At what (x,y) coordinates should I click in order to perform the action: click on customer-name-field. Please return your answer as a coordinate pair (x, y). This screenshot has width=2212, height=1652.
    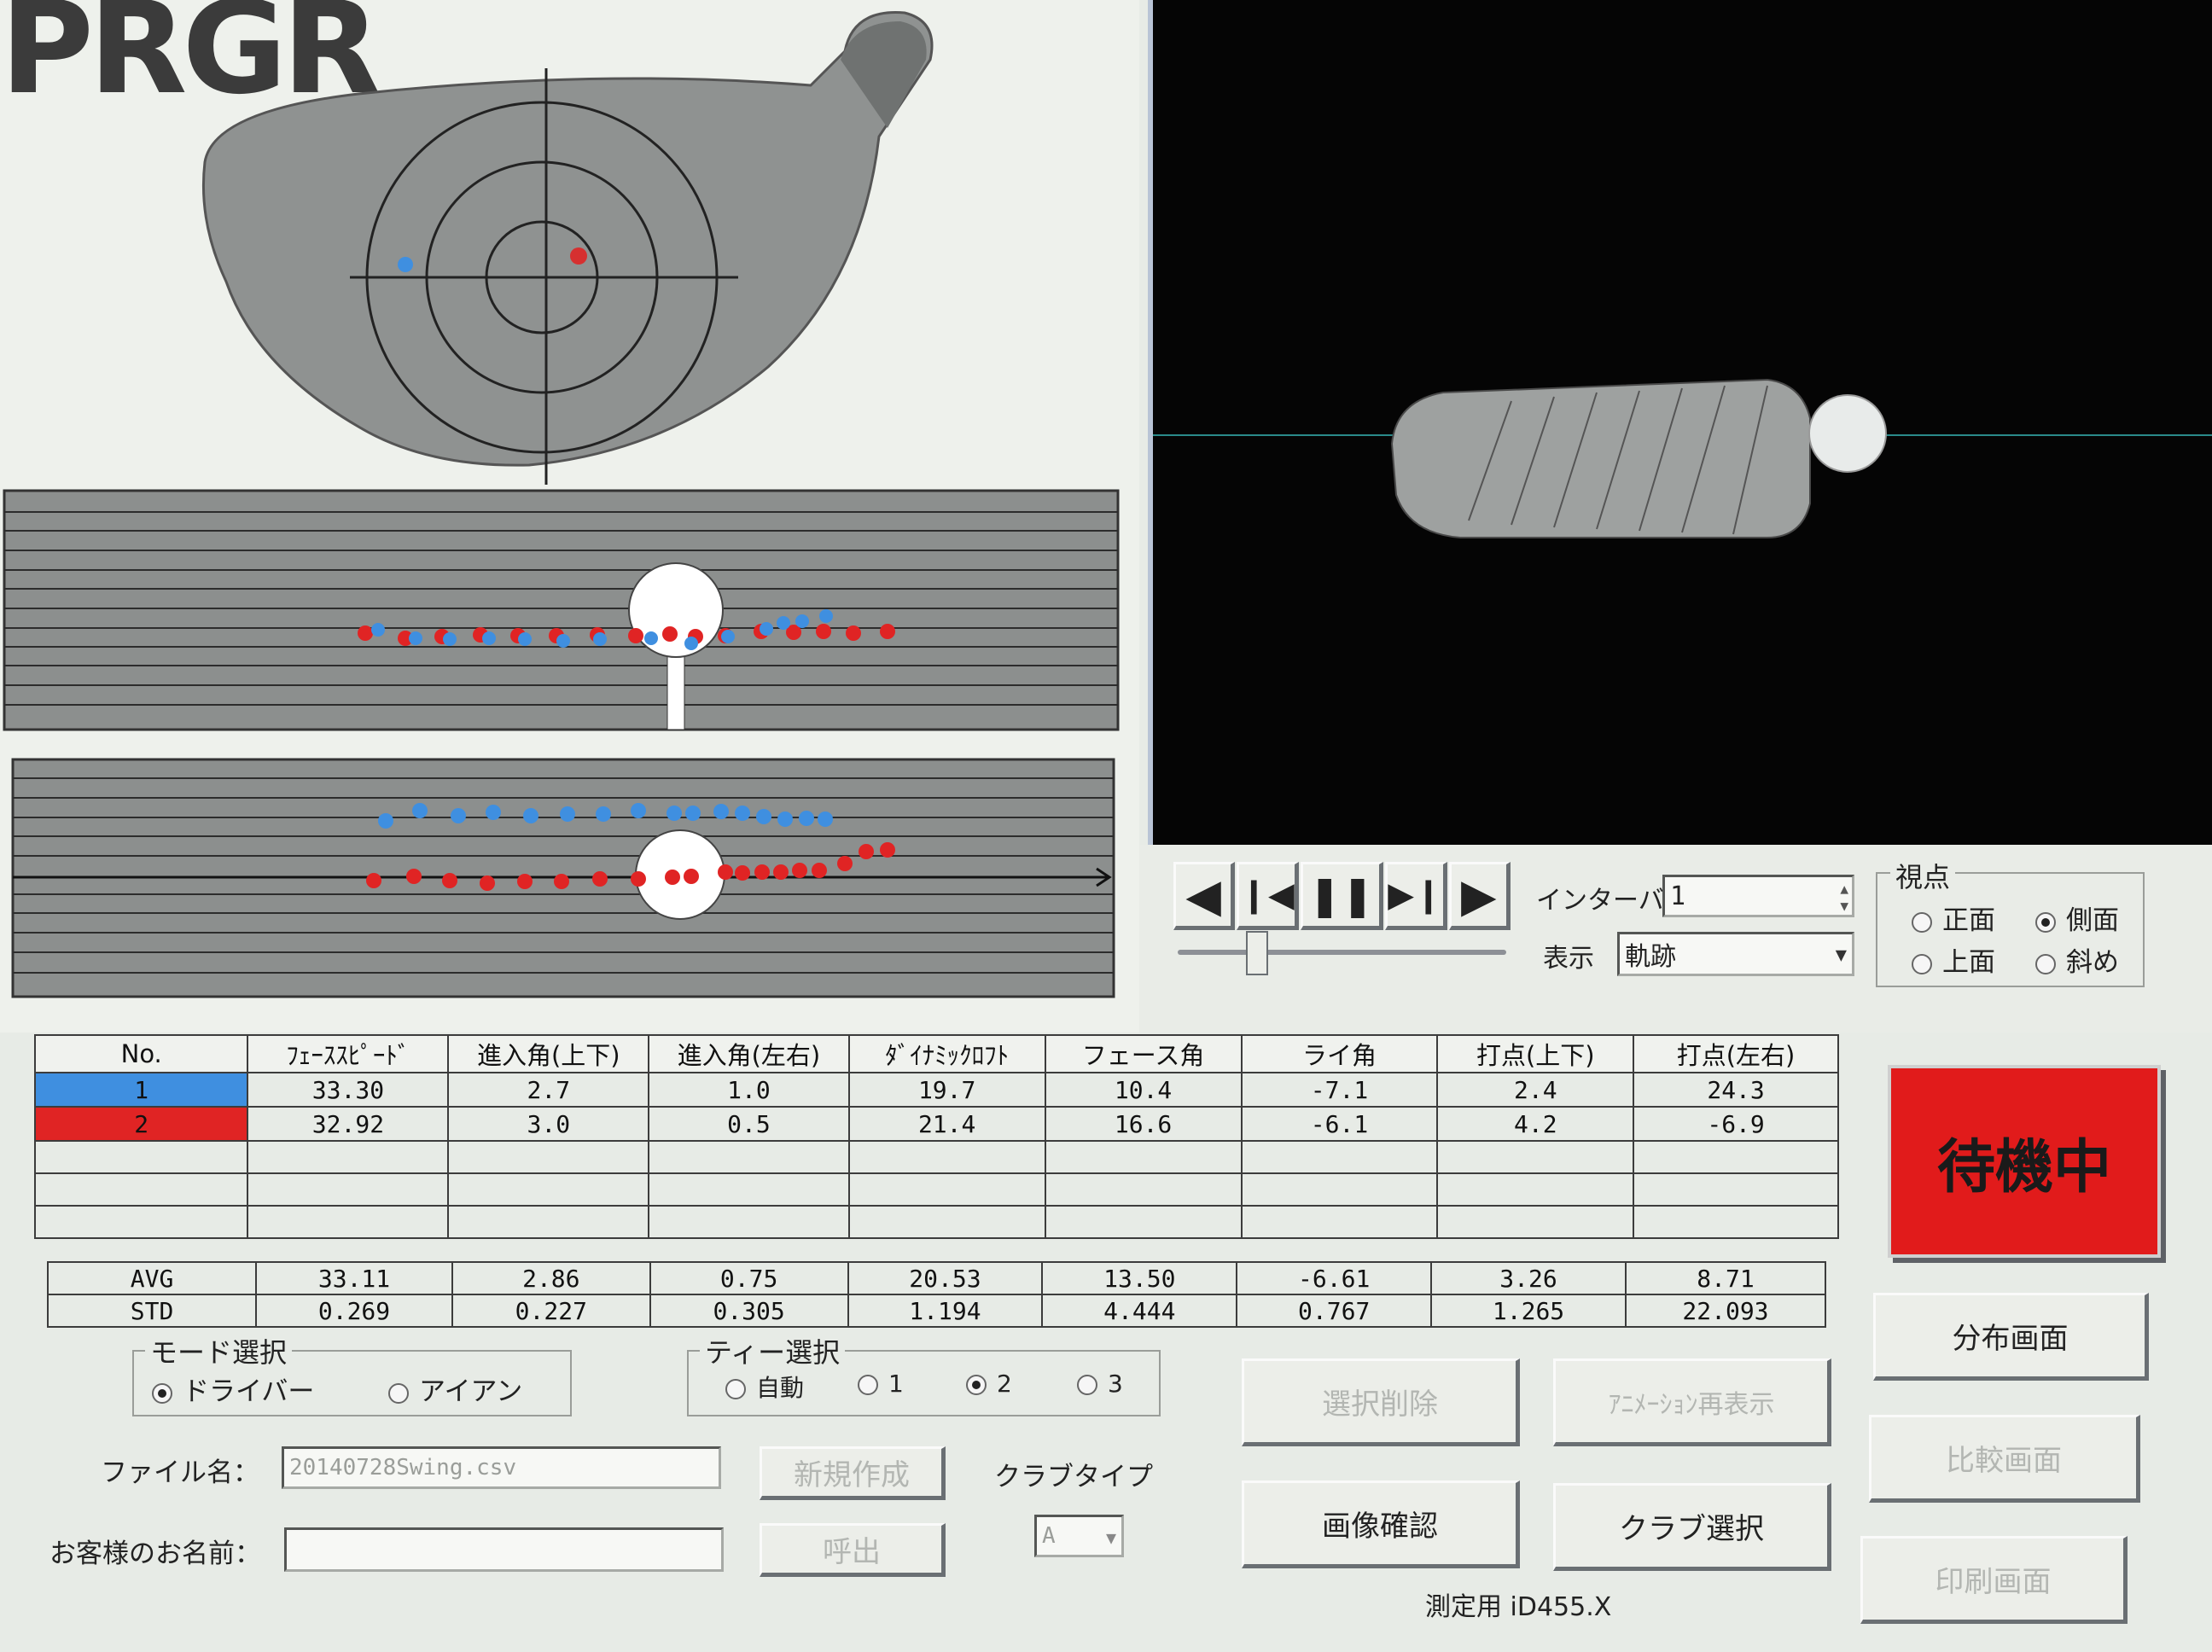
    Looking at the image, I should click on (504, 1549).